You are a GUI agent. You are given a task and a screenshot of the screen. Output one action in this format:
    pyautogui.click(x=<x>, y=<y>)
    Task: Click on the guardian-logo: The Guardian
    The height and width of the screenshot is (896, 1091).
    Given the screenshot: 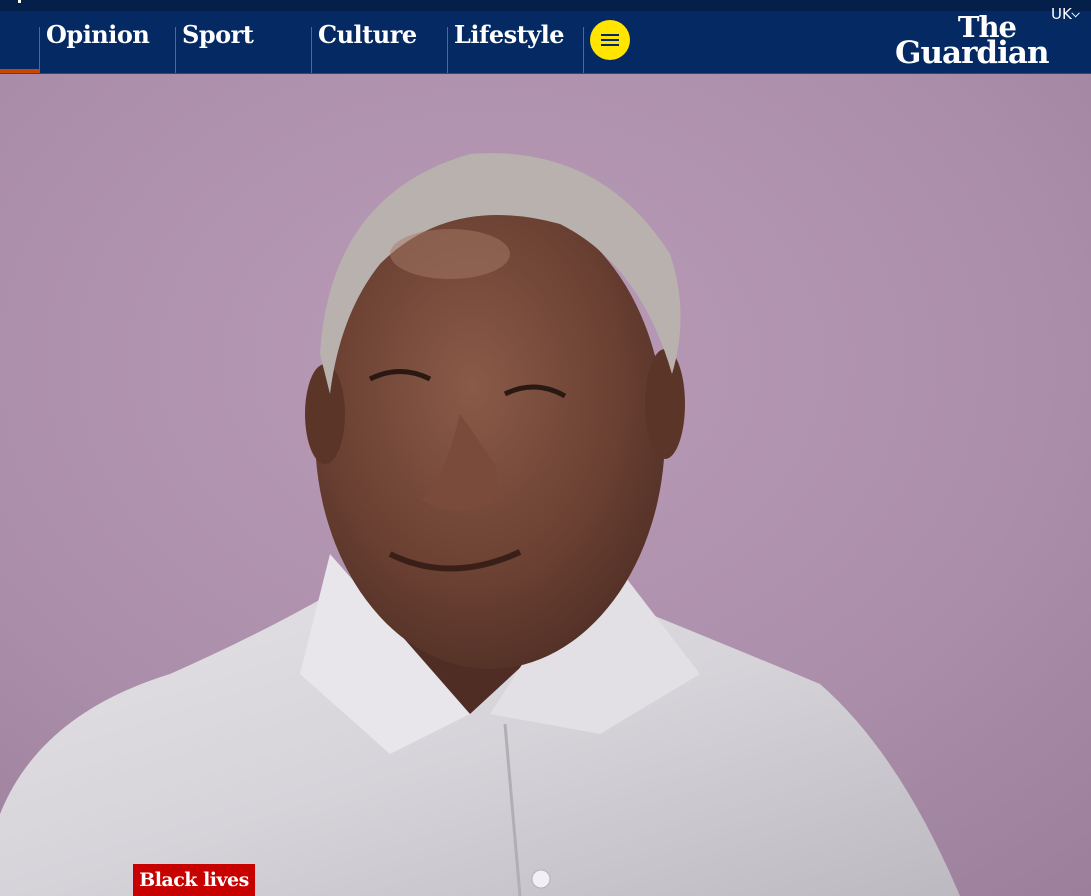 What is the action you would take?
    pyautogui.click(x=972, y=42)
    